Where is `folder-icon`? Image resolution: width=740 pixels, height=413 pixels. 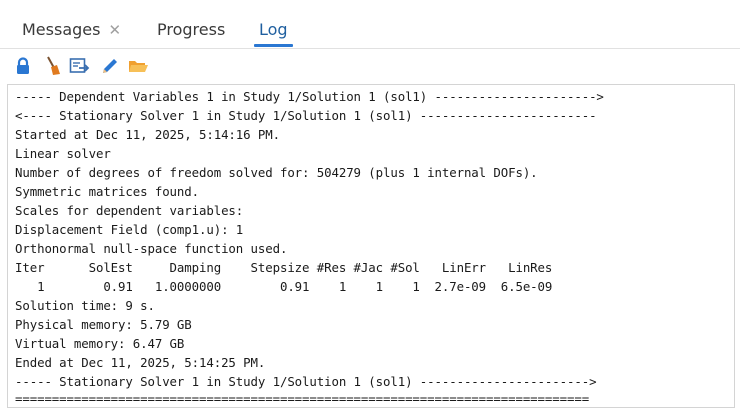 folder-icon is located at coordinates (138, 66).